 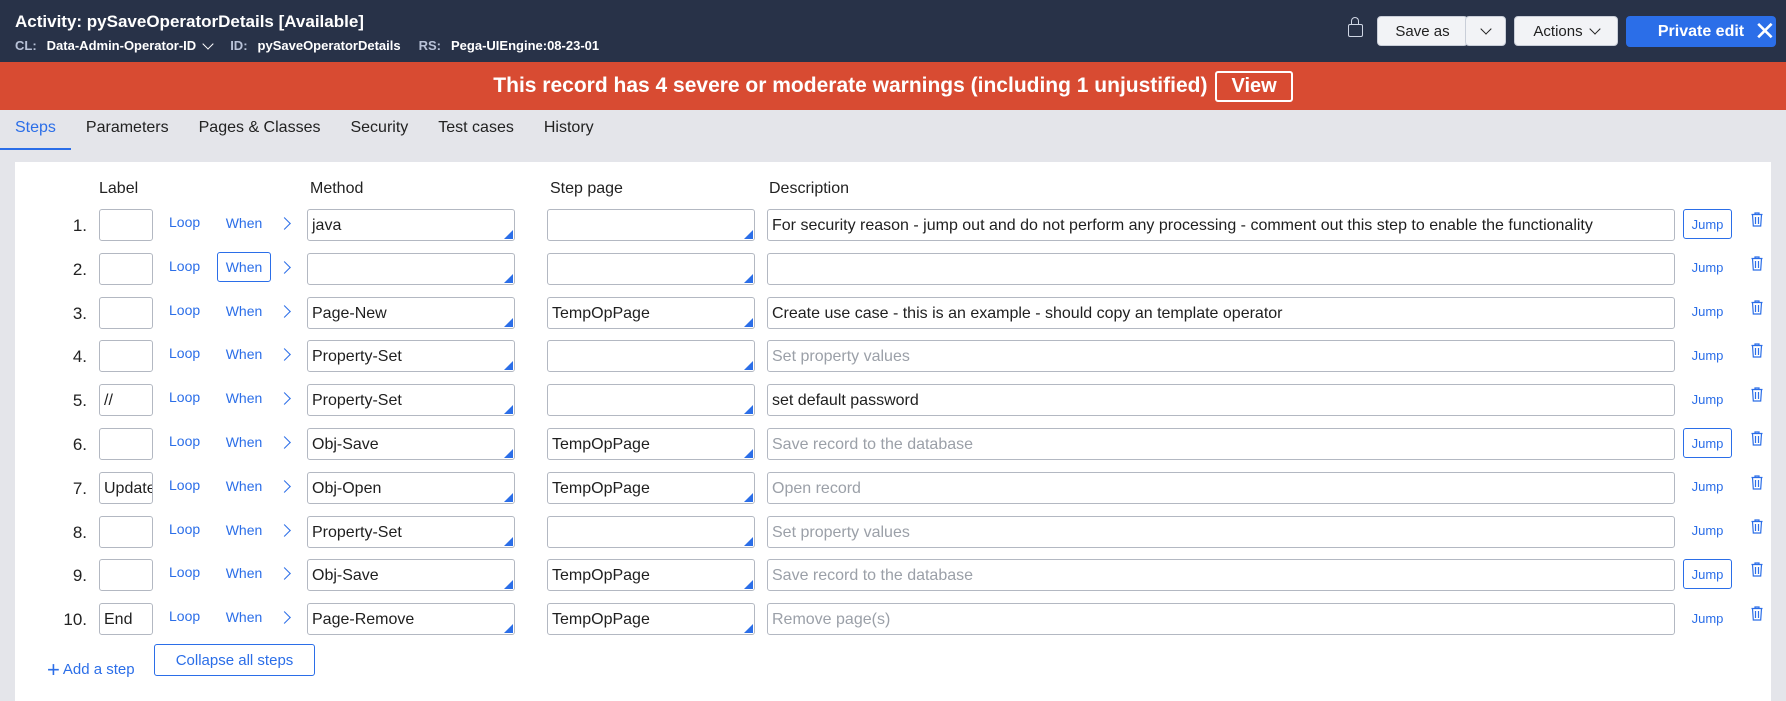 What do you see at coordinates (1765, 31) in the screenshot?
I see `close-icon: ✕` at bounding box center [1765, 31].